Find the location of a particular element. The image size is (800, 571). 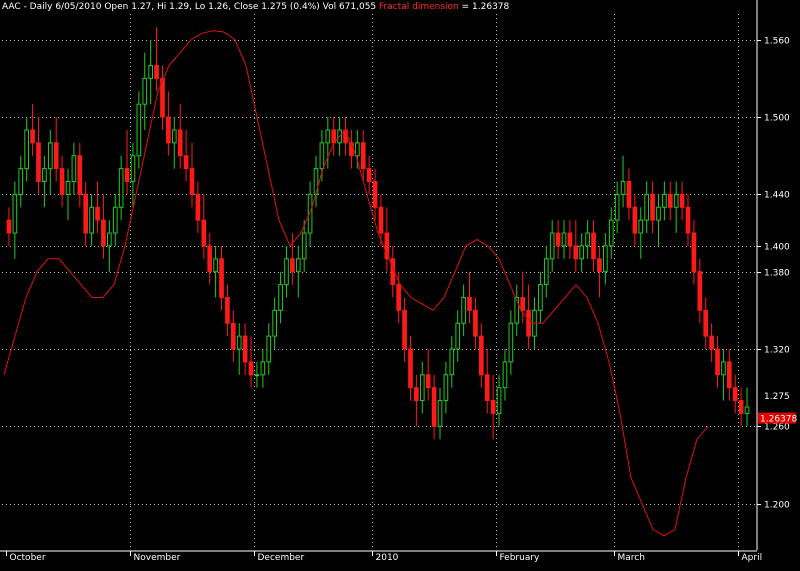

price-tick-label: 1.500 is located at coordinates (777, 119).